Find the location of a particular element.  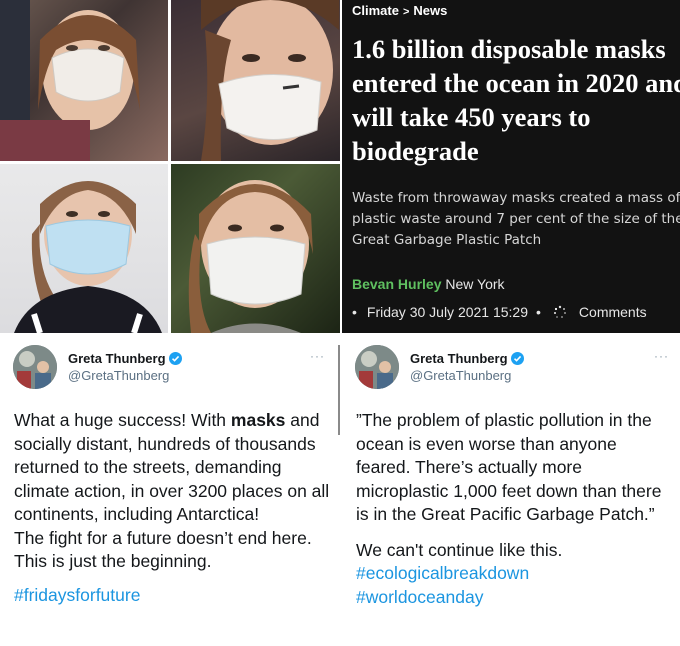

article-date: Friday 30 July 2021 15:29 is located at coordinates (447, 312).